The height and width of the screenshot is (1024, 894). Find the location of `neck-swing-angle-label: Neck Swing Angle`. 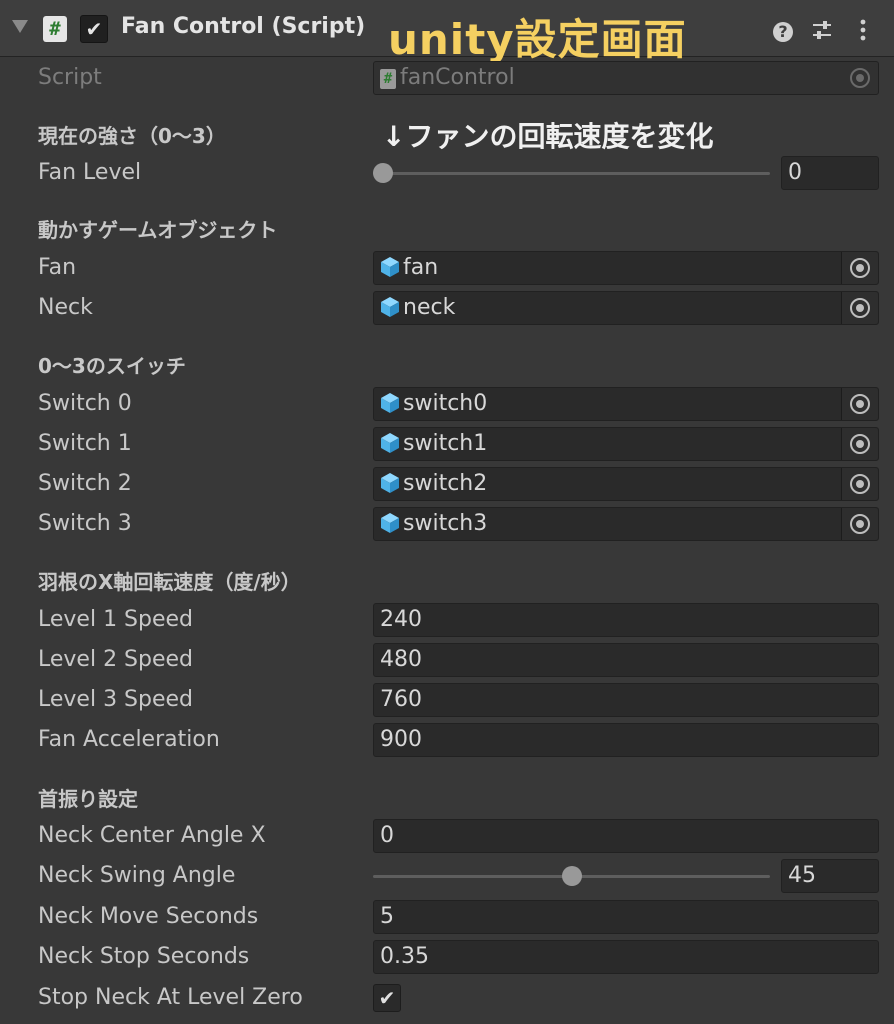

neck-swing-angle-label: Neck Swing Angle is located at coordinates (137, 875).